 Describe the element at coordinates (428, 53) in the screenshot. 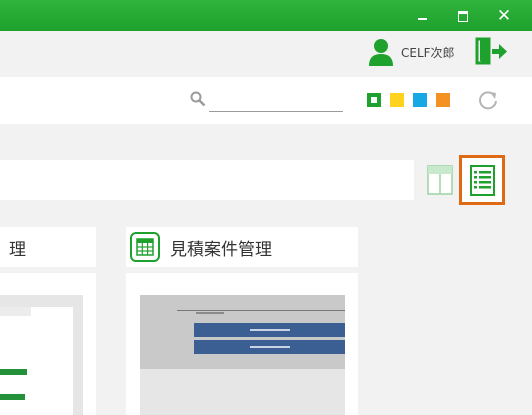

I see `user-name: CELF次郎` at that location.